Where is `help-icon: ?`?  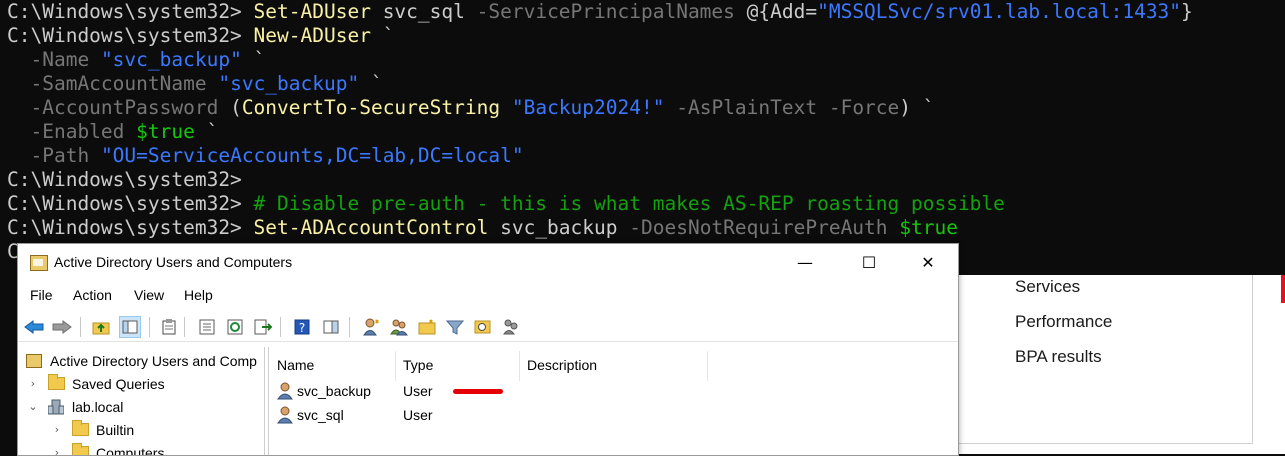
help-icon: ? is located at coordinates (302, 327).